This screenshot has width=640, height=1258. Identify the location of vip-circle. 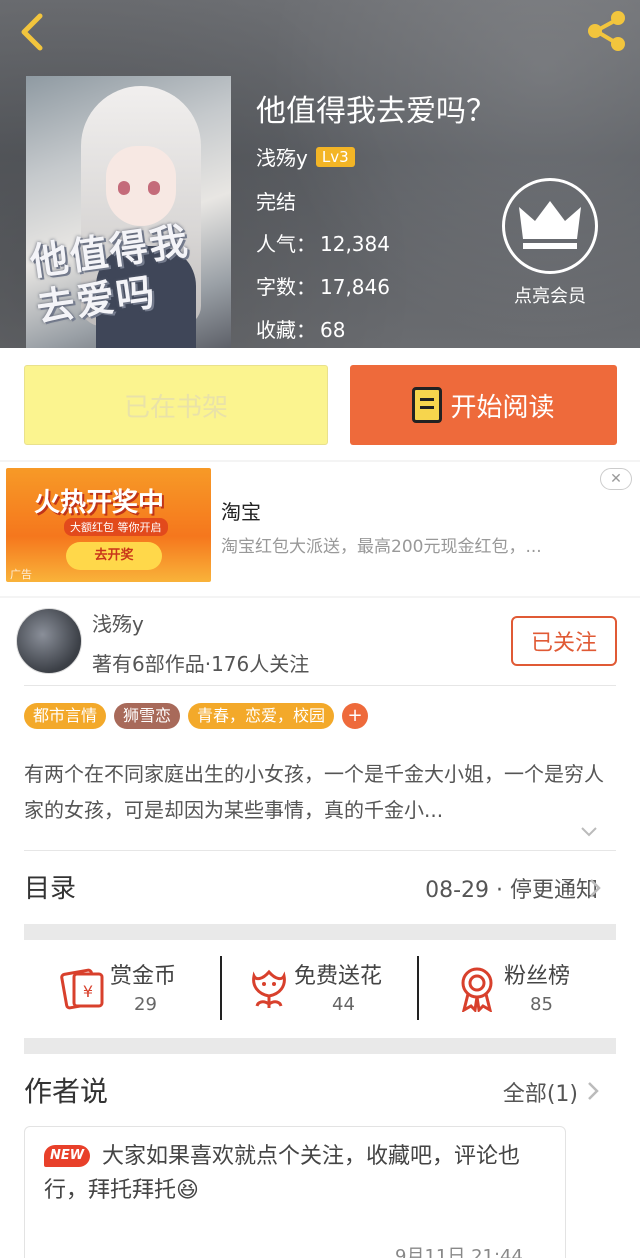
(550, 226).